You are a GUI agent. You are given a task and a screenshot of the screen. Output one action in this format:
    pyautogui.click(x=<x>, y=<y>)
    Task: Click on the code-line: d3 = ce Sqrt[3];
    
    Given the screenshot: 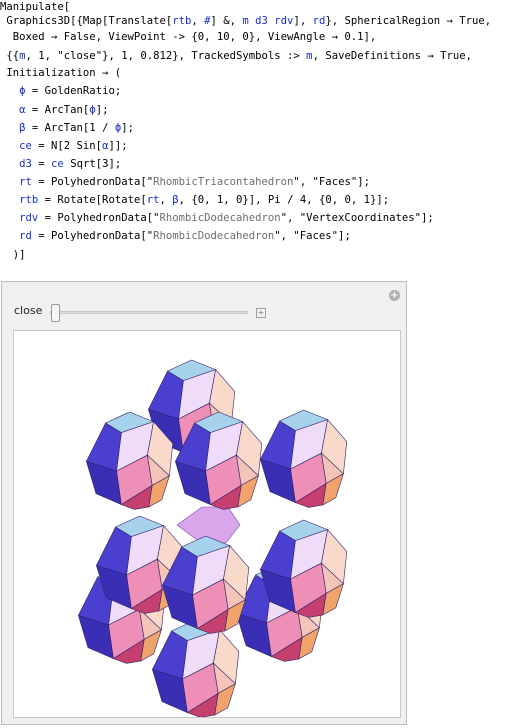 What is the action you would take?
    pyautogui.click(x=70, y=164)
    